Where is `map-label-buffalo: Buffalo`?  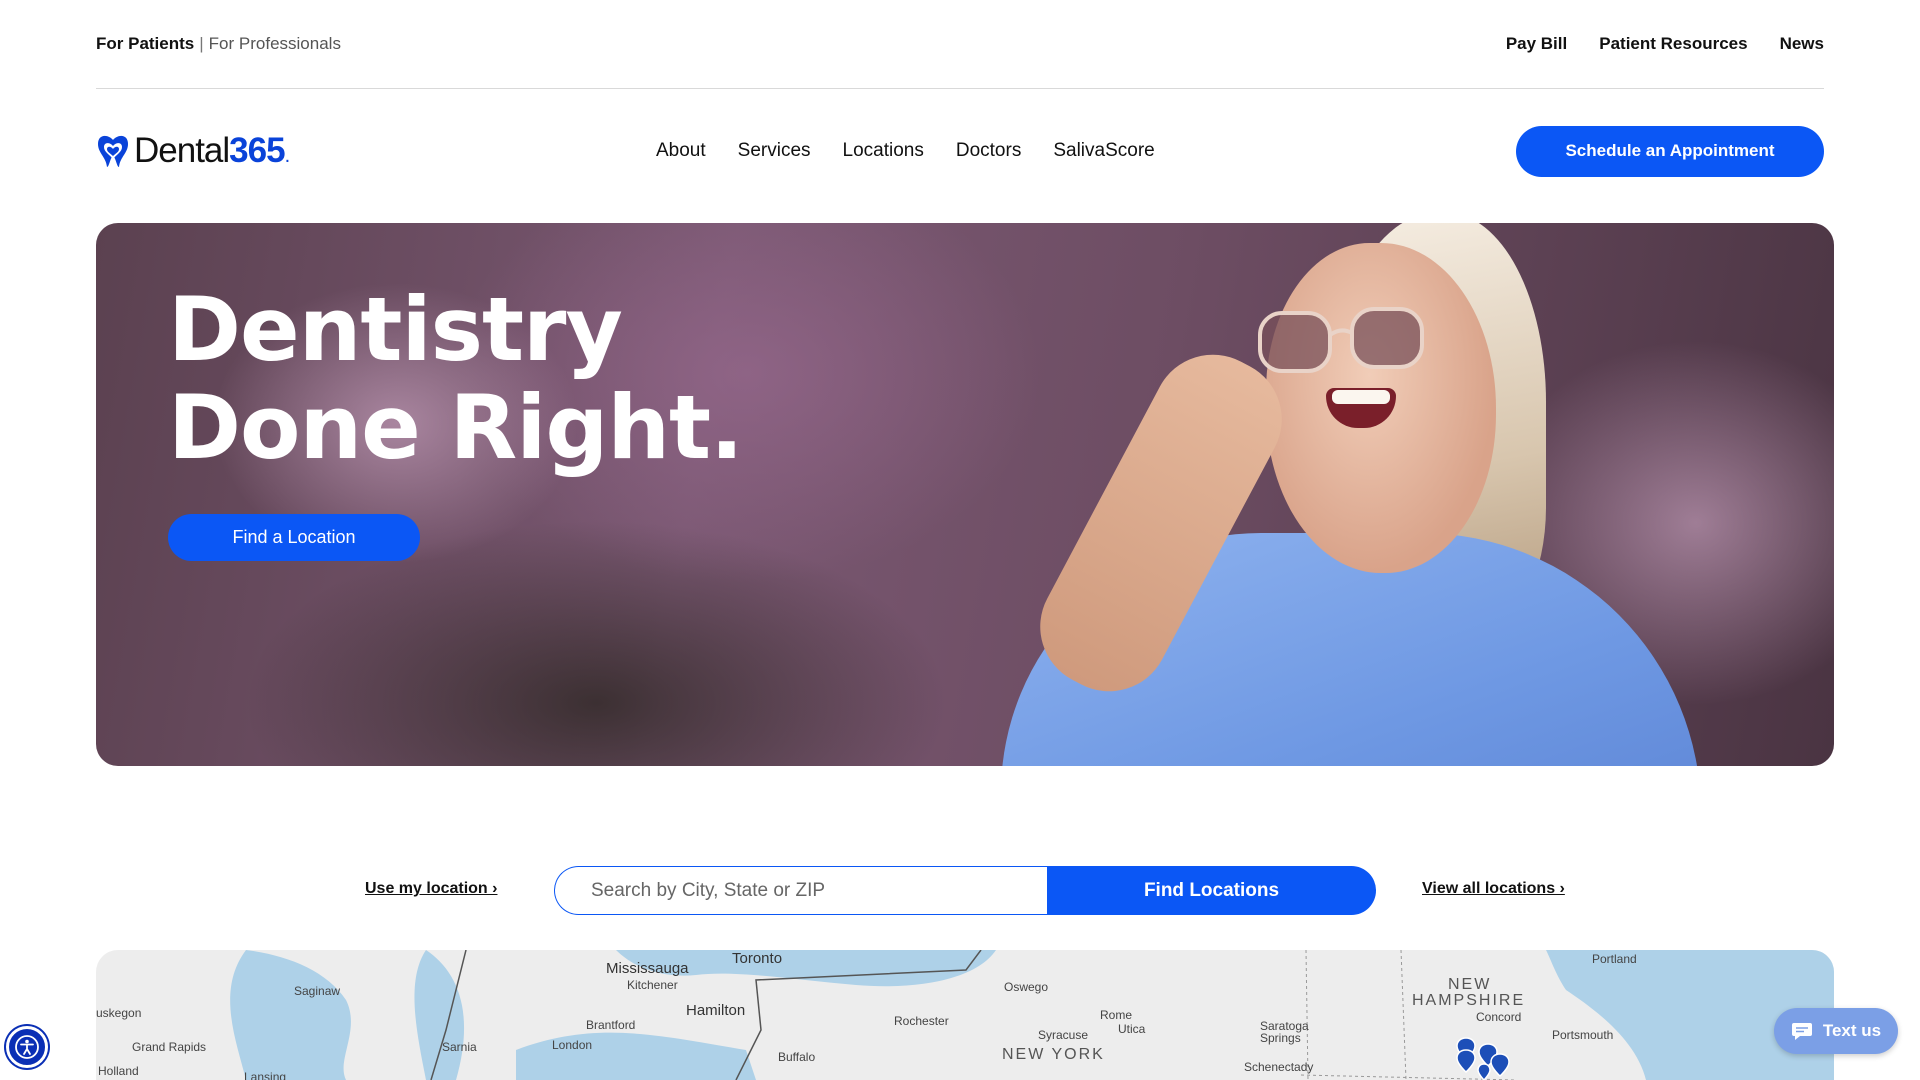 map-label-buffalo: Buffalo is located at coordinates (797, 1057).